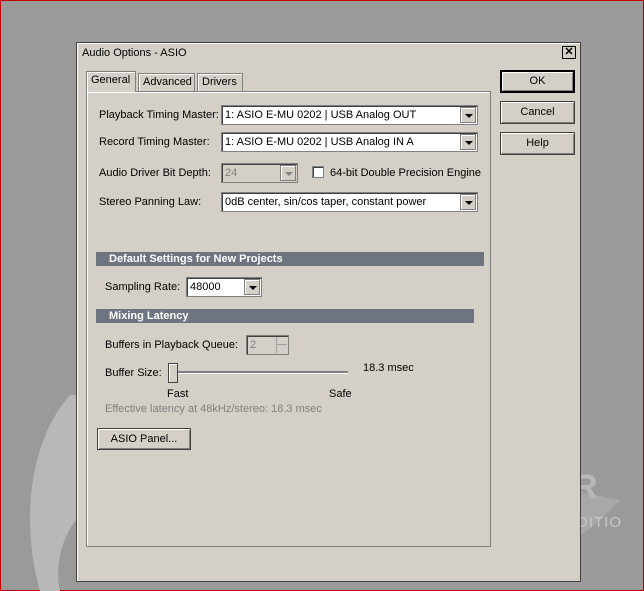 The image size is (644, 591). What do you see at coordinates (178, 394) in the screenshot?
I see `slider-fast-label: Fast` at bounding box center [178, 394].